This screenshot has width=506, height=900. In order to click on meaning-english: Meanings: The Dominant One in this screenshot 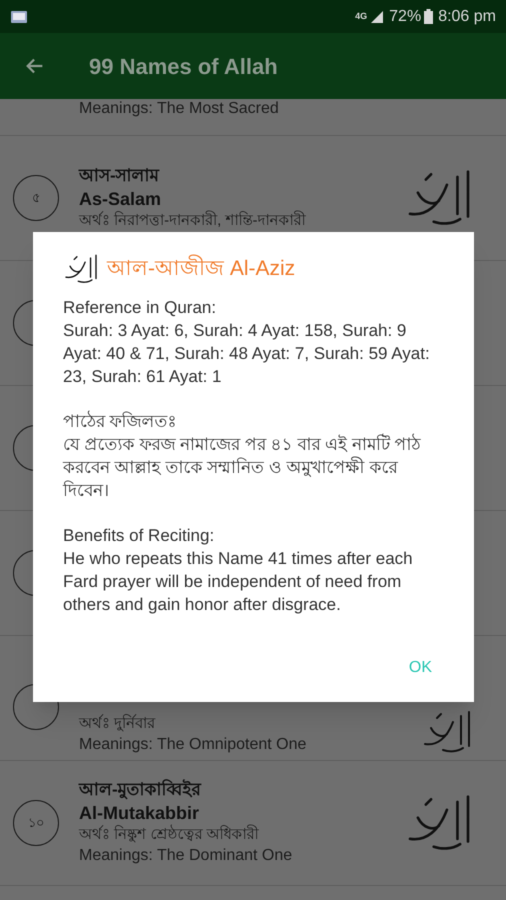, I will do `click(186, 856)`.